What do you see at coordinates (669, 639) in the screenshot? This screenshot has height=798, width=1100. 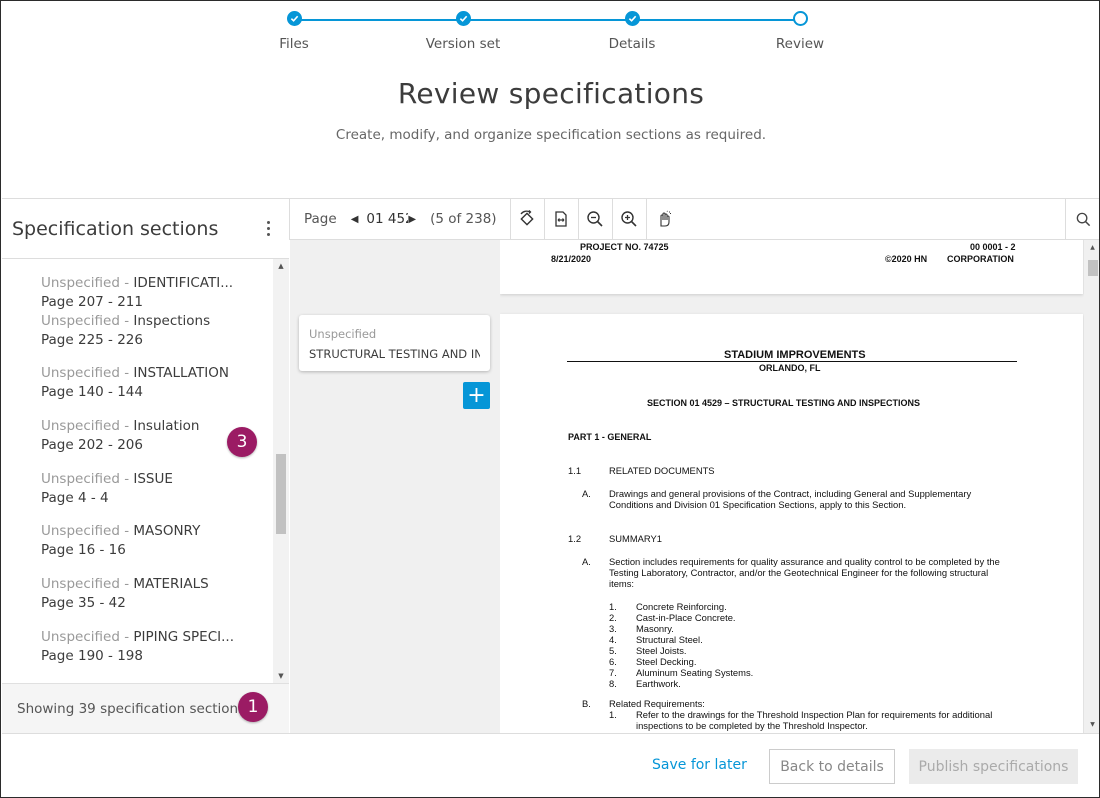 I see `doc-list-text: Structural Steel.` at bounding box center [669, 639].